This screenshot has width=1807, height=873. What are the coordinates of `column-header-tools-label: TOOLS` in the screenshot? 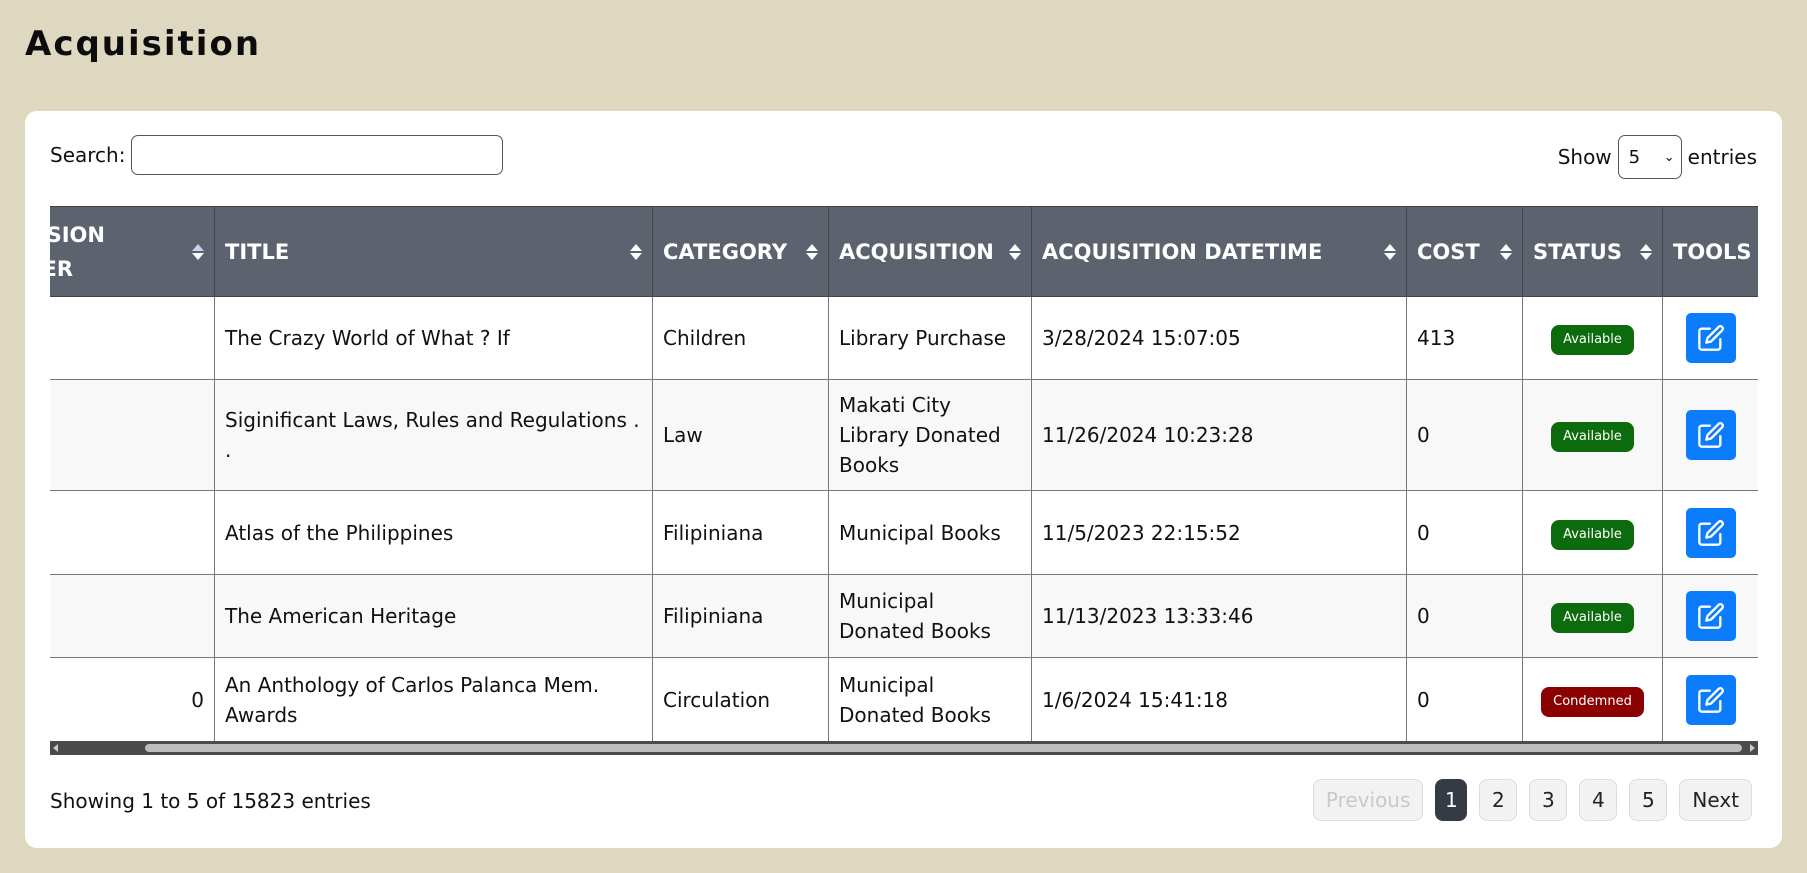 It's located at (1712, 251).